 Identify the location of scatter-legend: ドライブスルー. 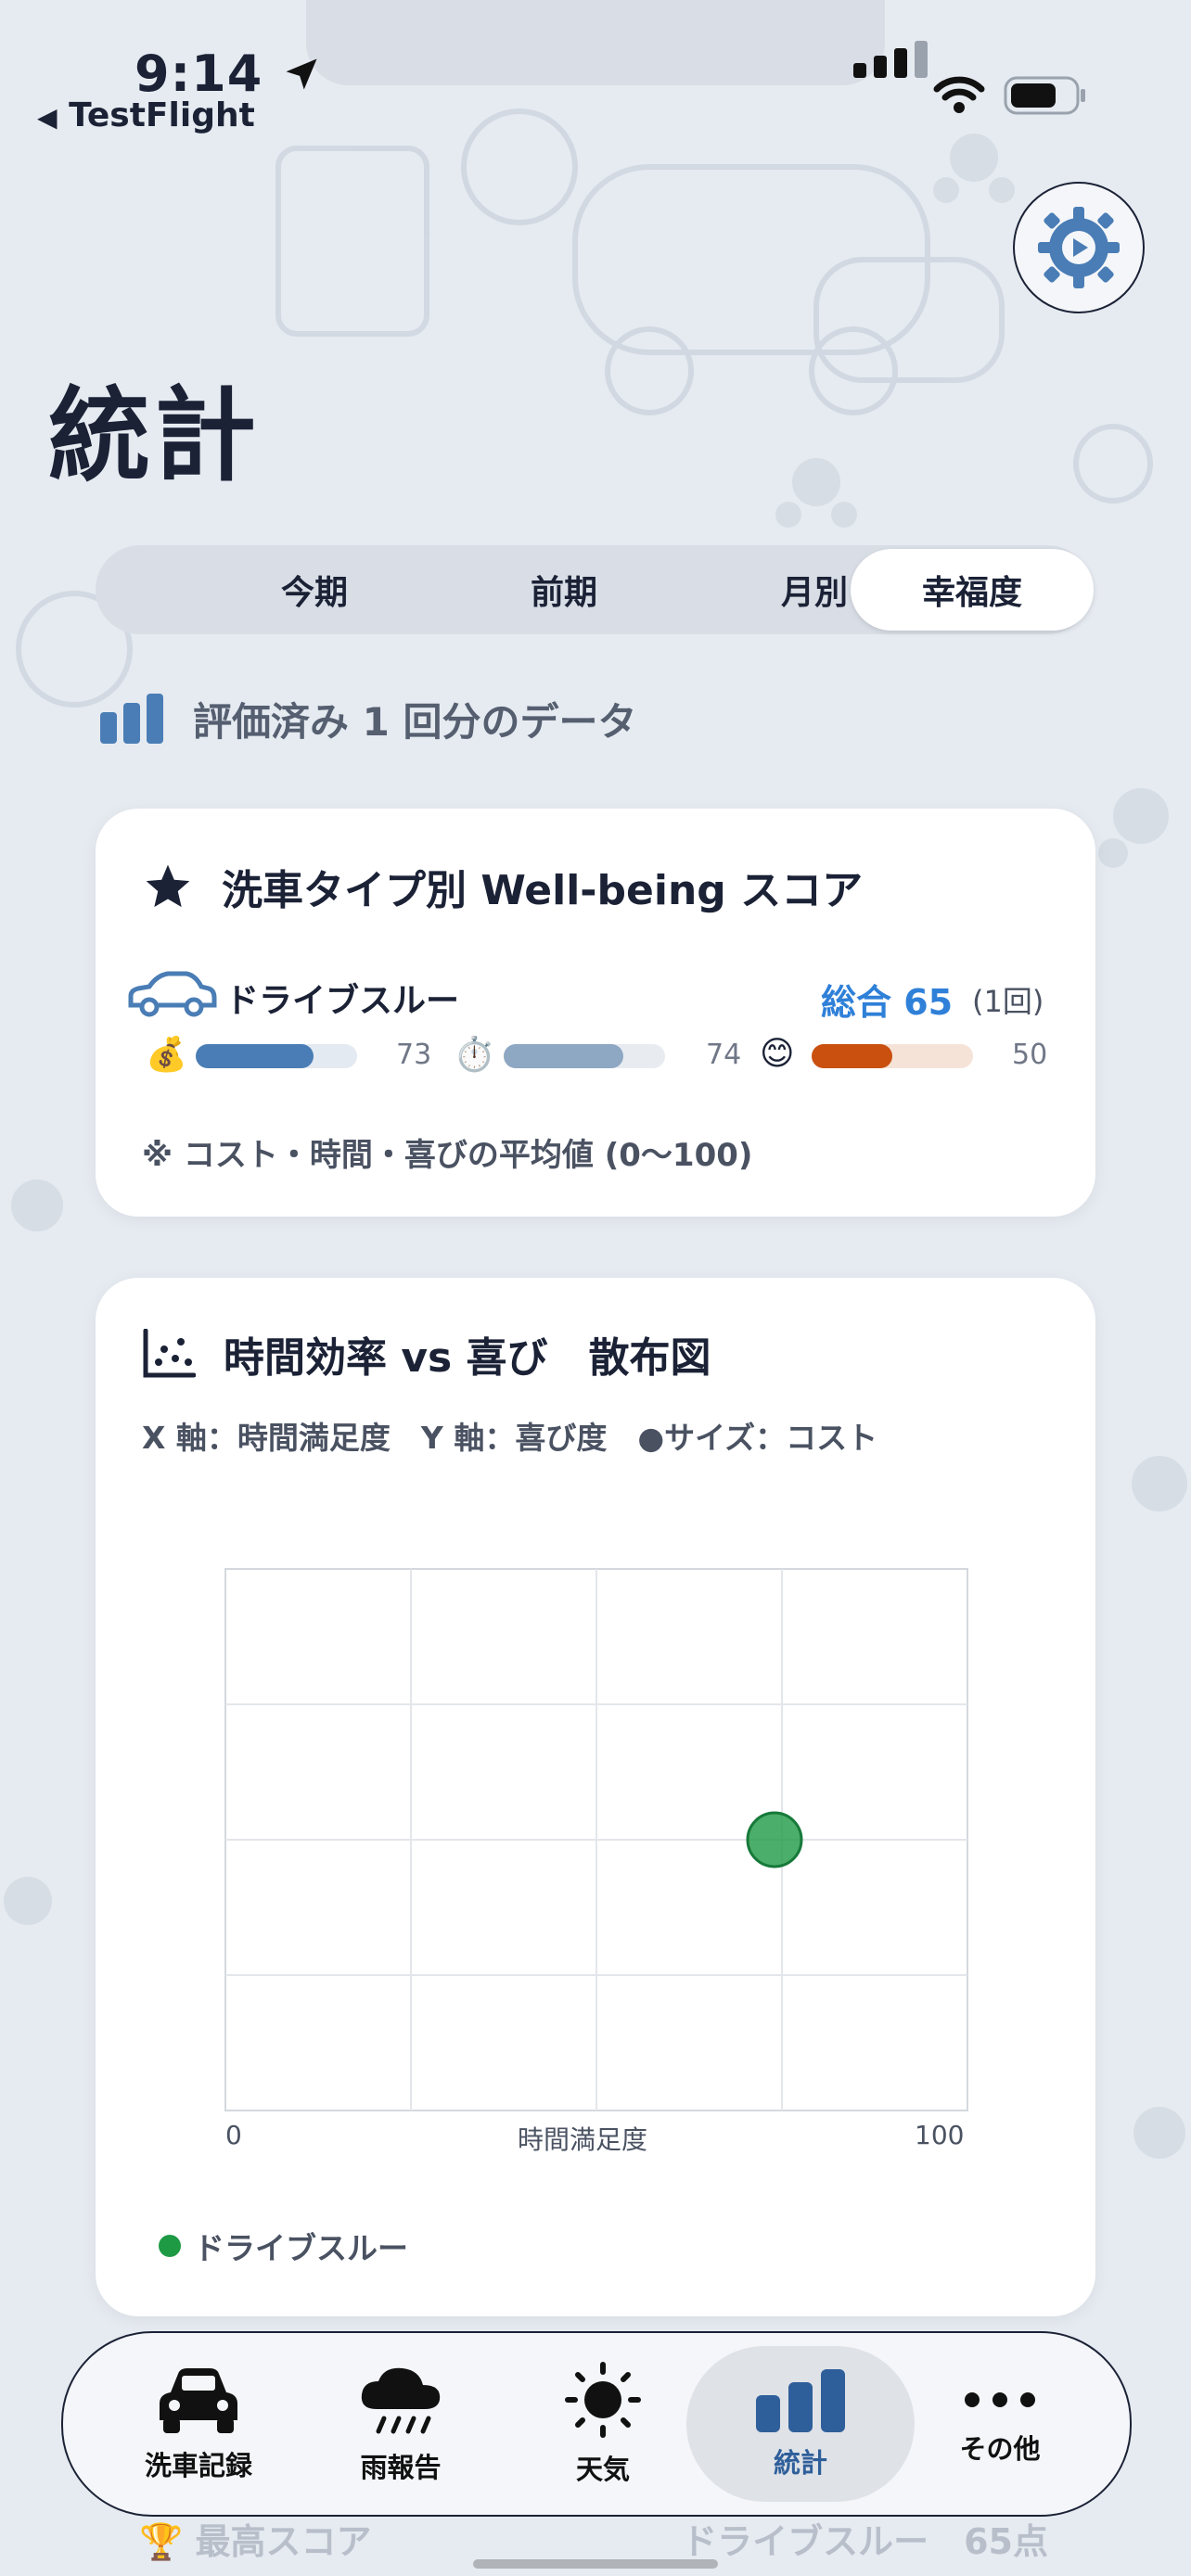
(283, 2246).